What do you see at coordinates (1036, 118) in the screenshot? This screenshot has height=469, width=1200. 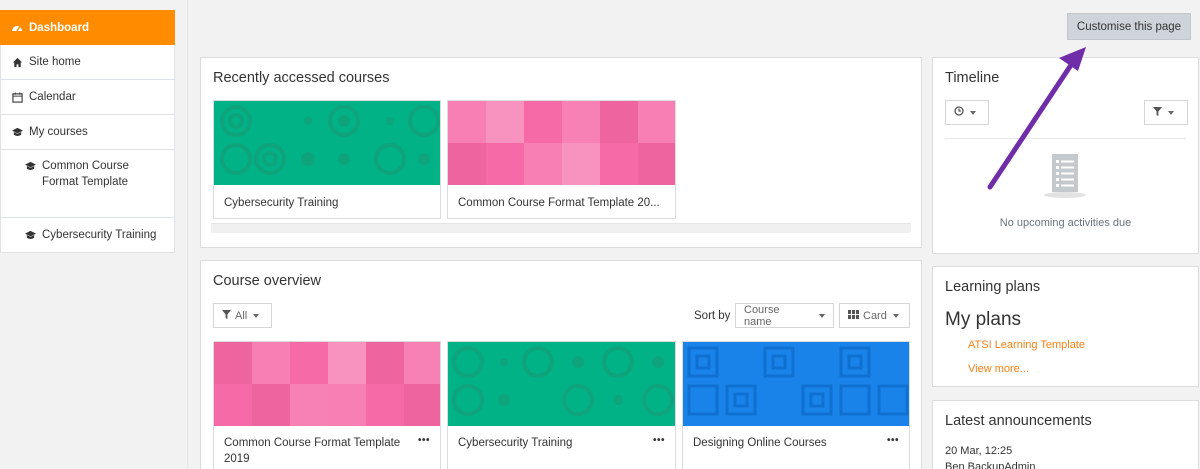 I see `annotation-arrow-icon` at bounding box center [1036, 118].